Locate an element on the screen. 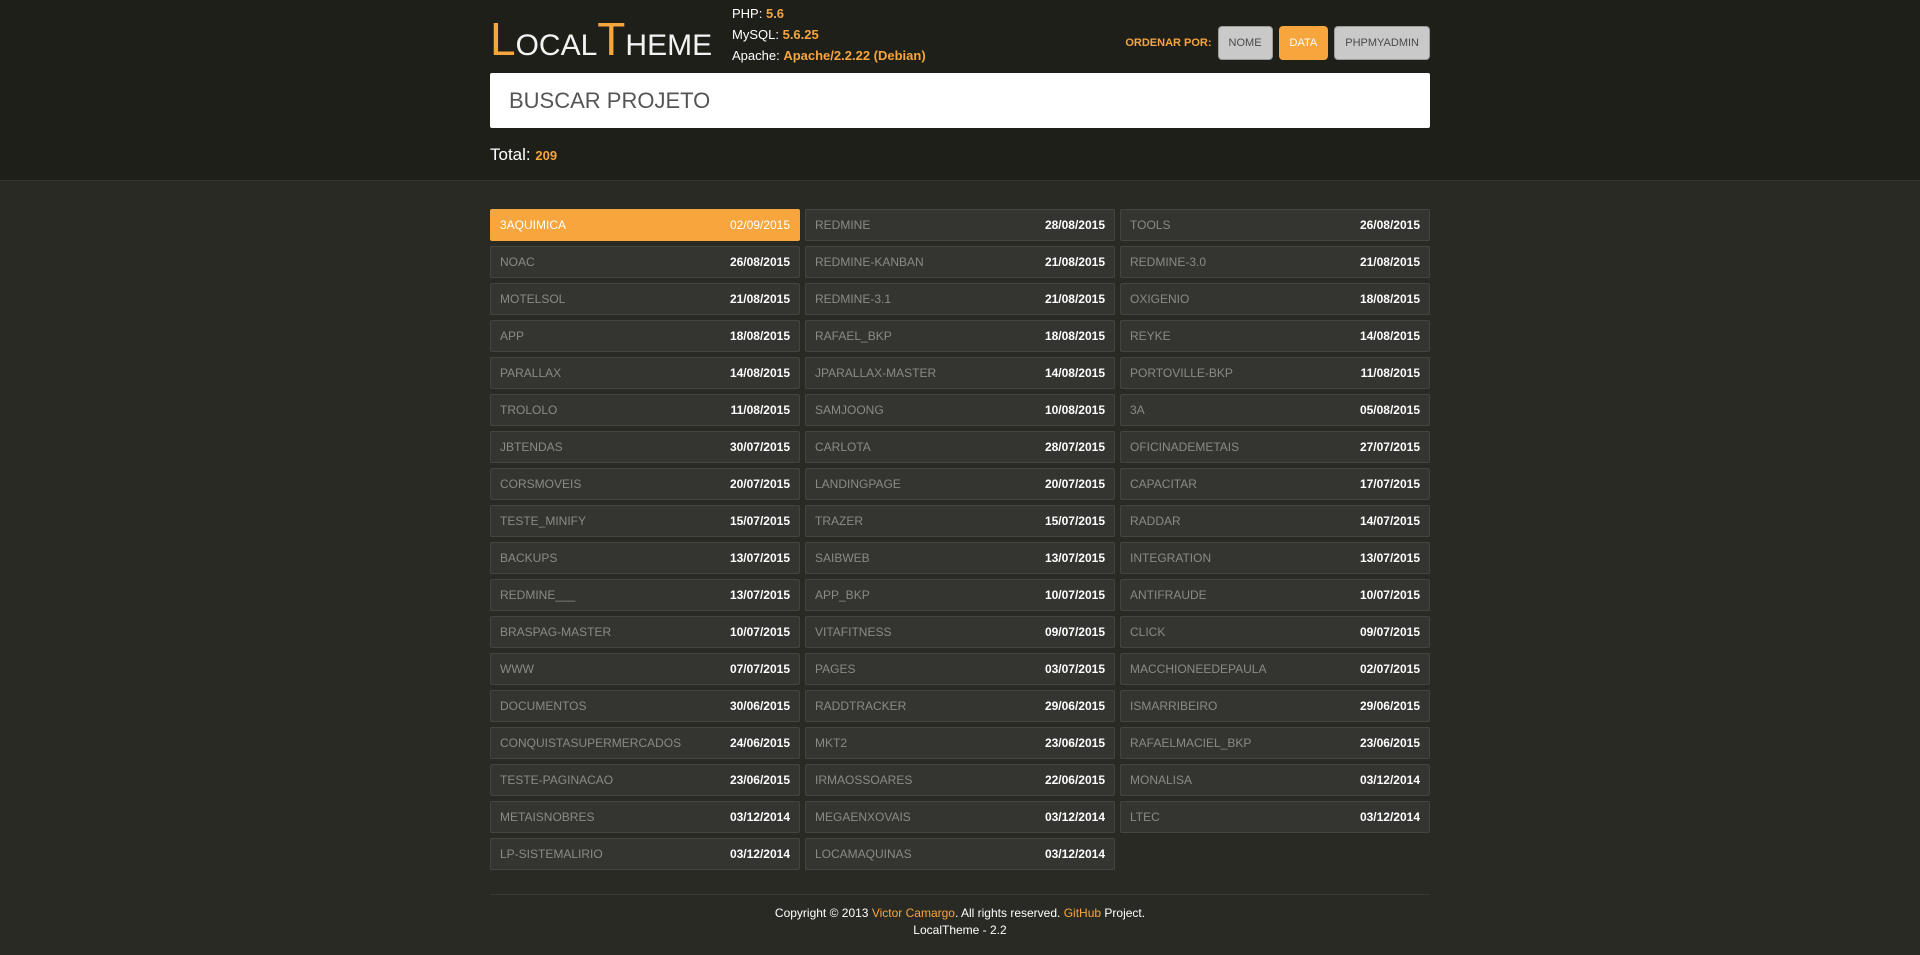 Image resolution: width=1920 pixels, height=955 pixels. project-item: CAPACITAR 17/07/2015 is located at coordinates (1275, 484).